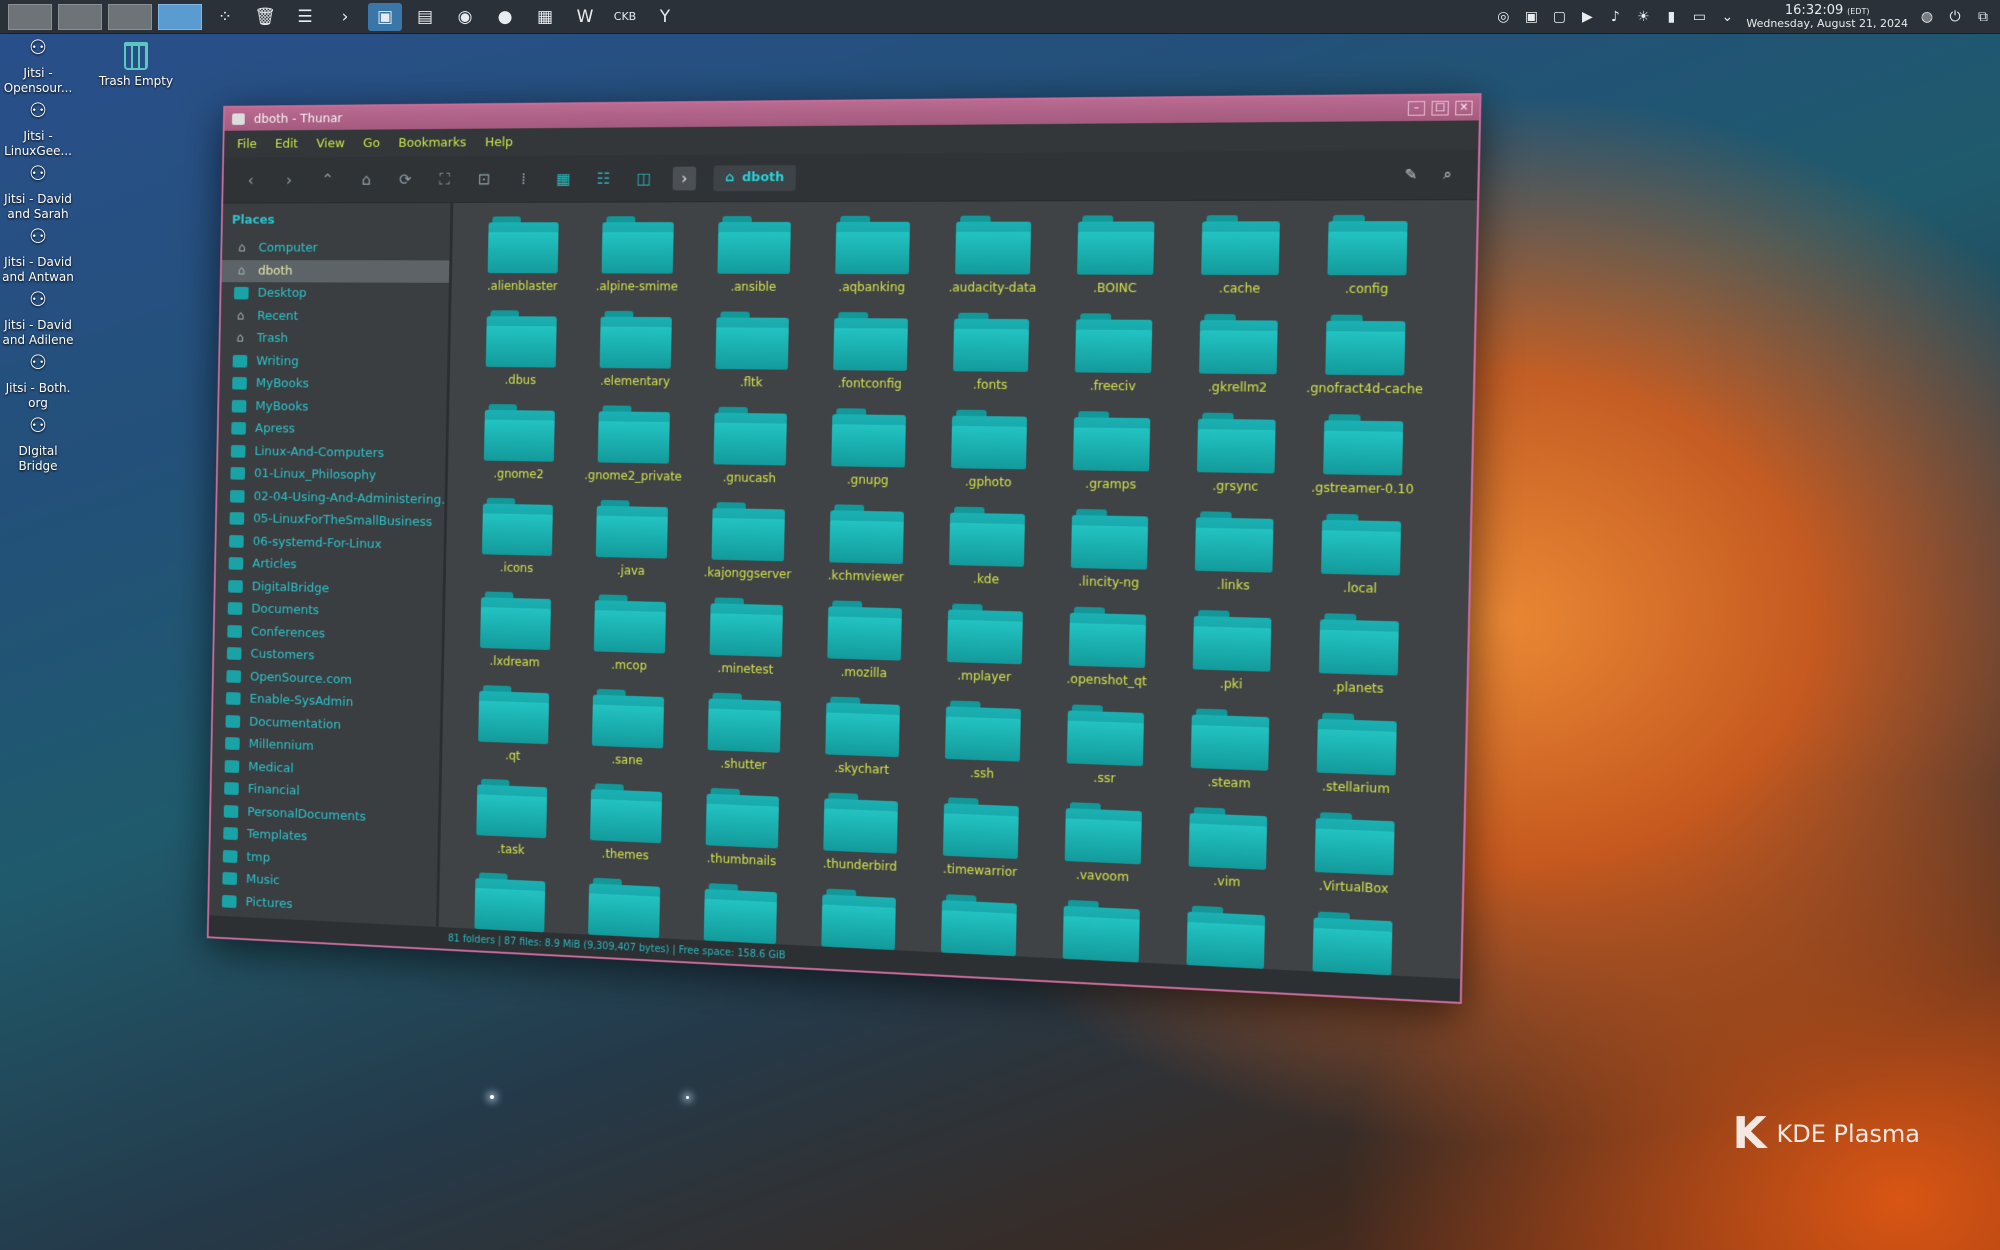  I want to click on menu-go: Go, so click(371, 143).